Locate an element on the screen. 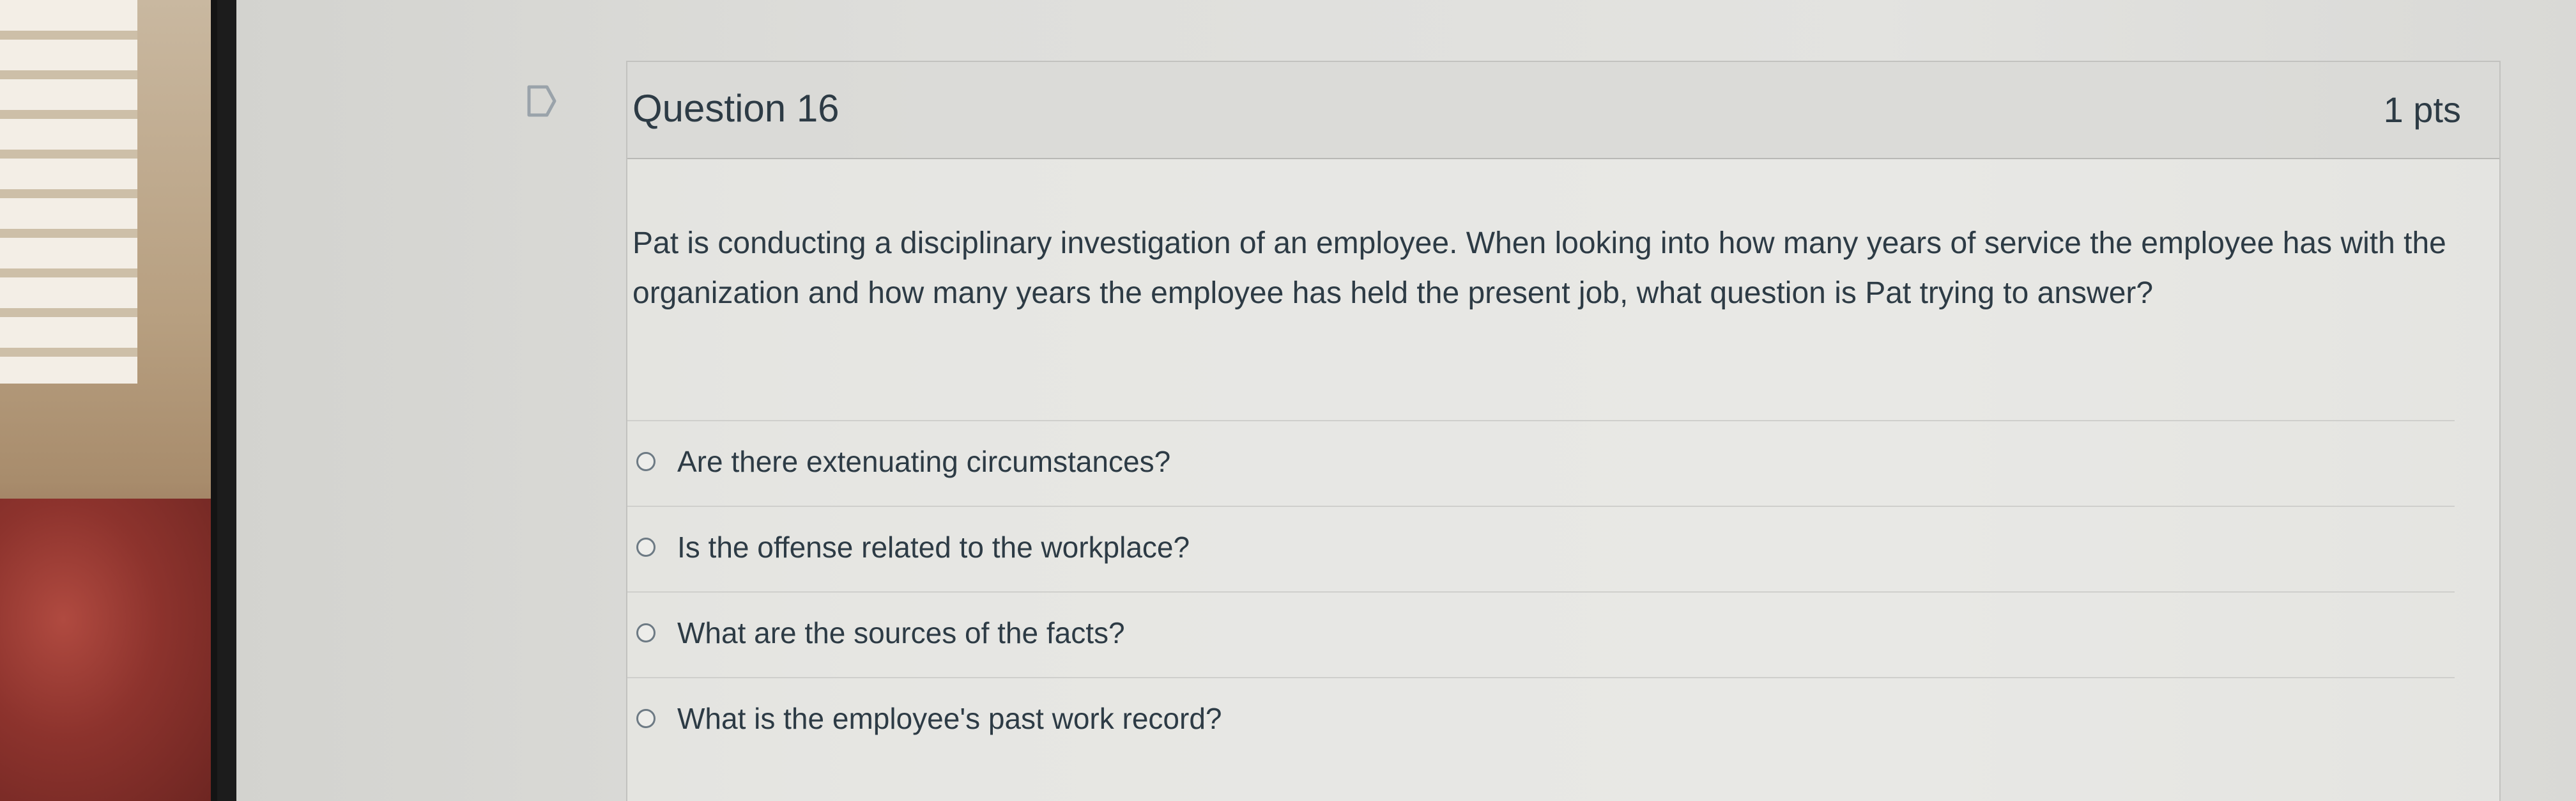 Image resolution: width=2576 pixels, height=801 pixels. answer-option: What are the sources of the facts? is located at coordinates (1541, 634).